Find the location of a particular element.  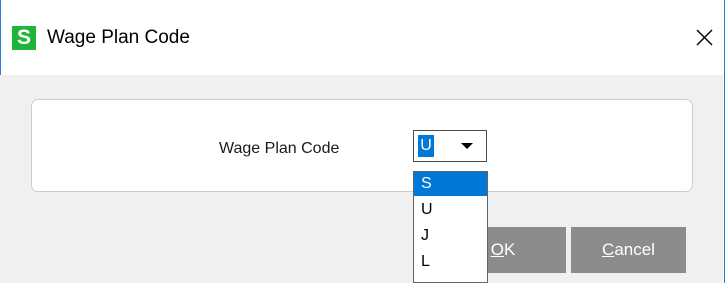

cancel-label-rest: ancel is located at coordinates (634, 249).